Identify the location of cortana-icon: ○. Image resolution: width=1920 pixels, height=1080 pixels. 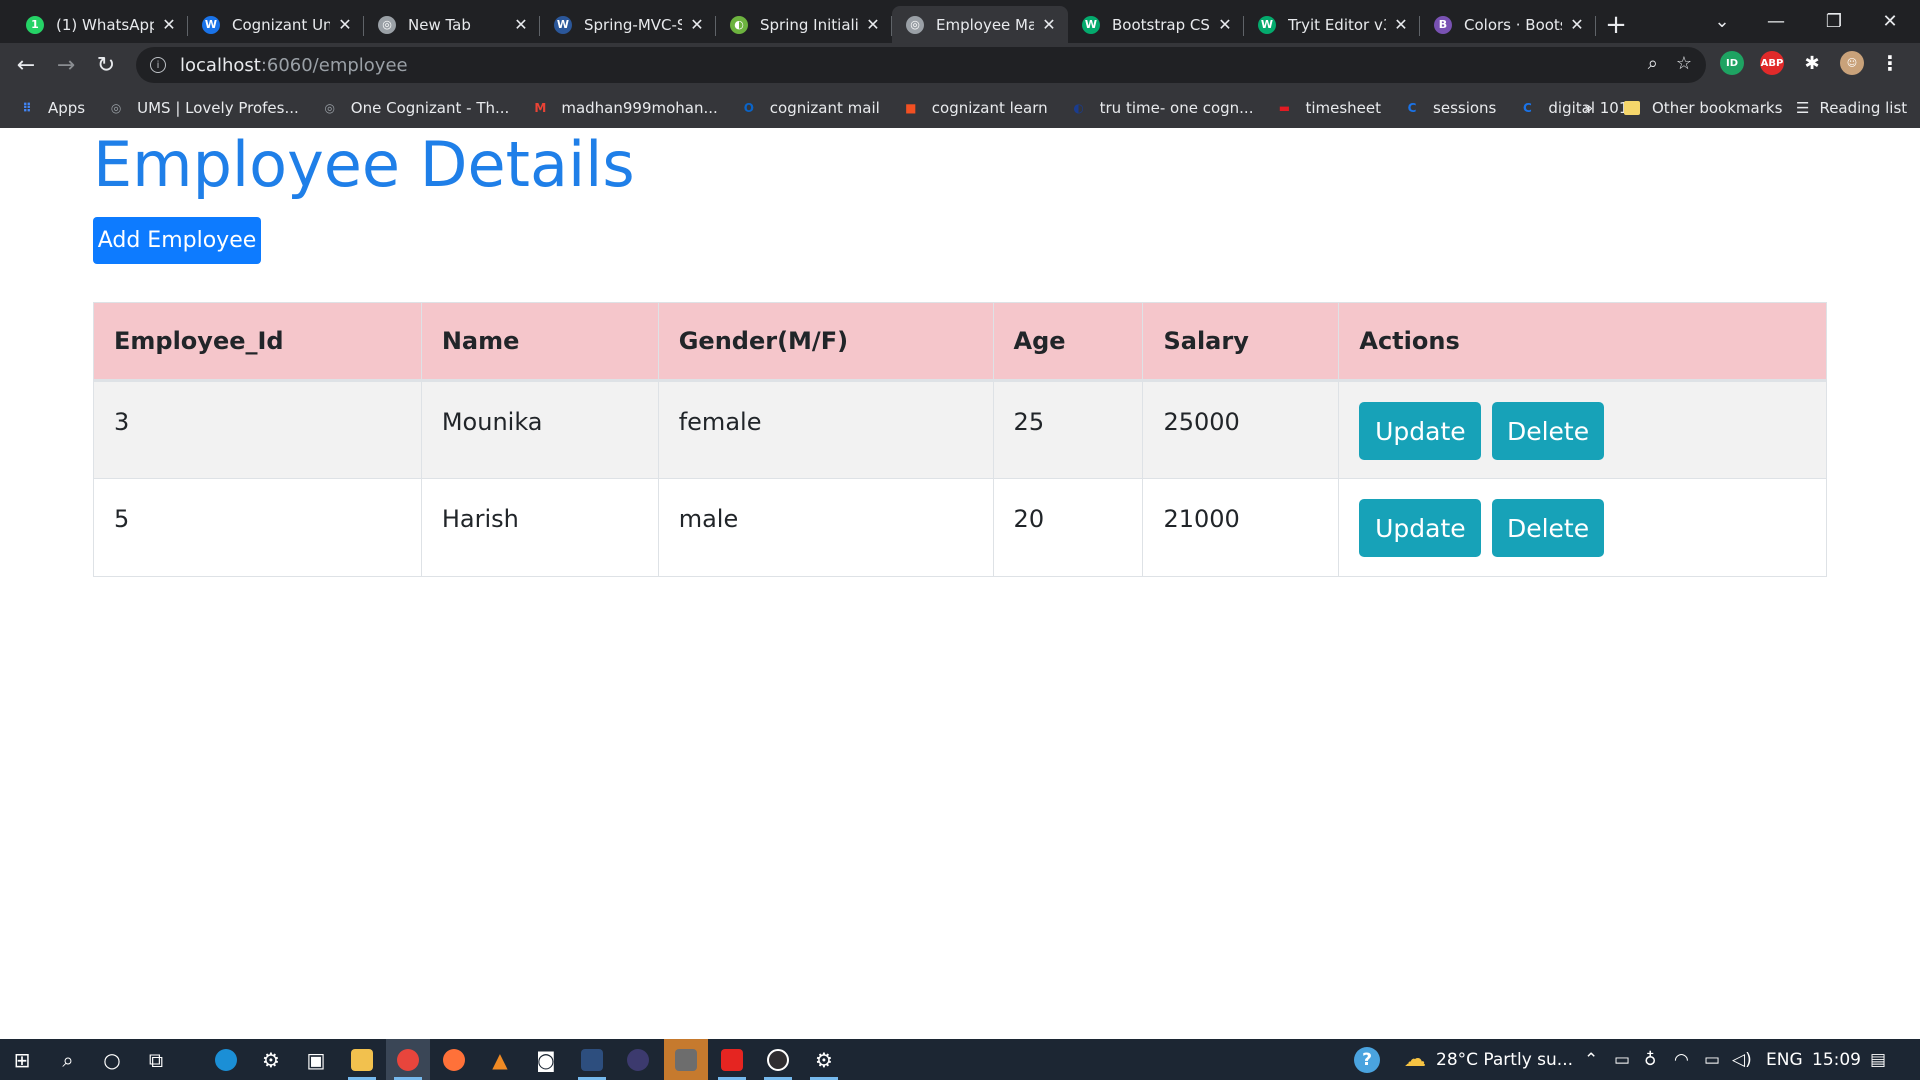
(112, 1059).